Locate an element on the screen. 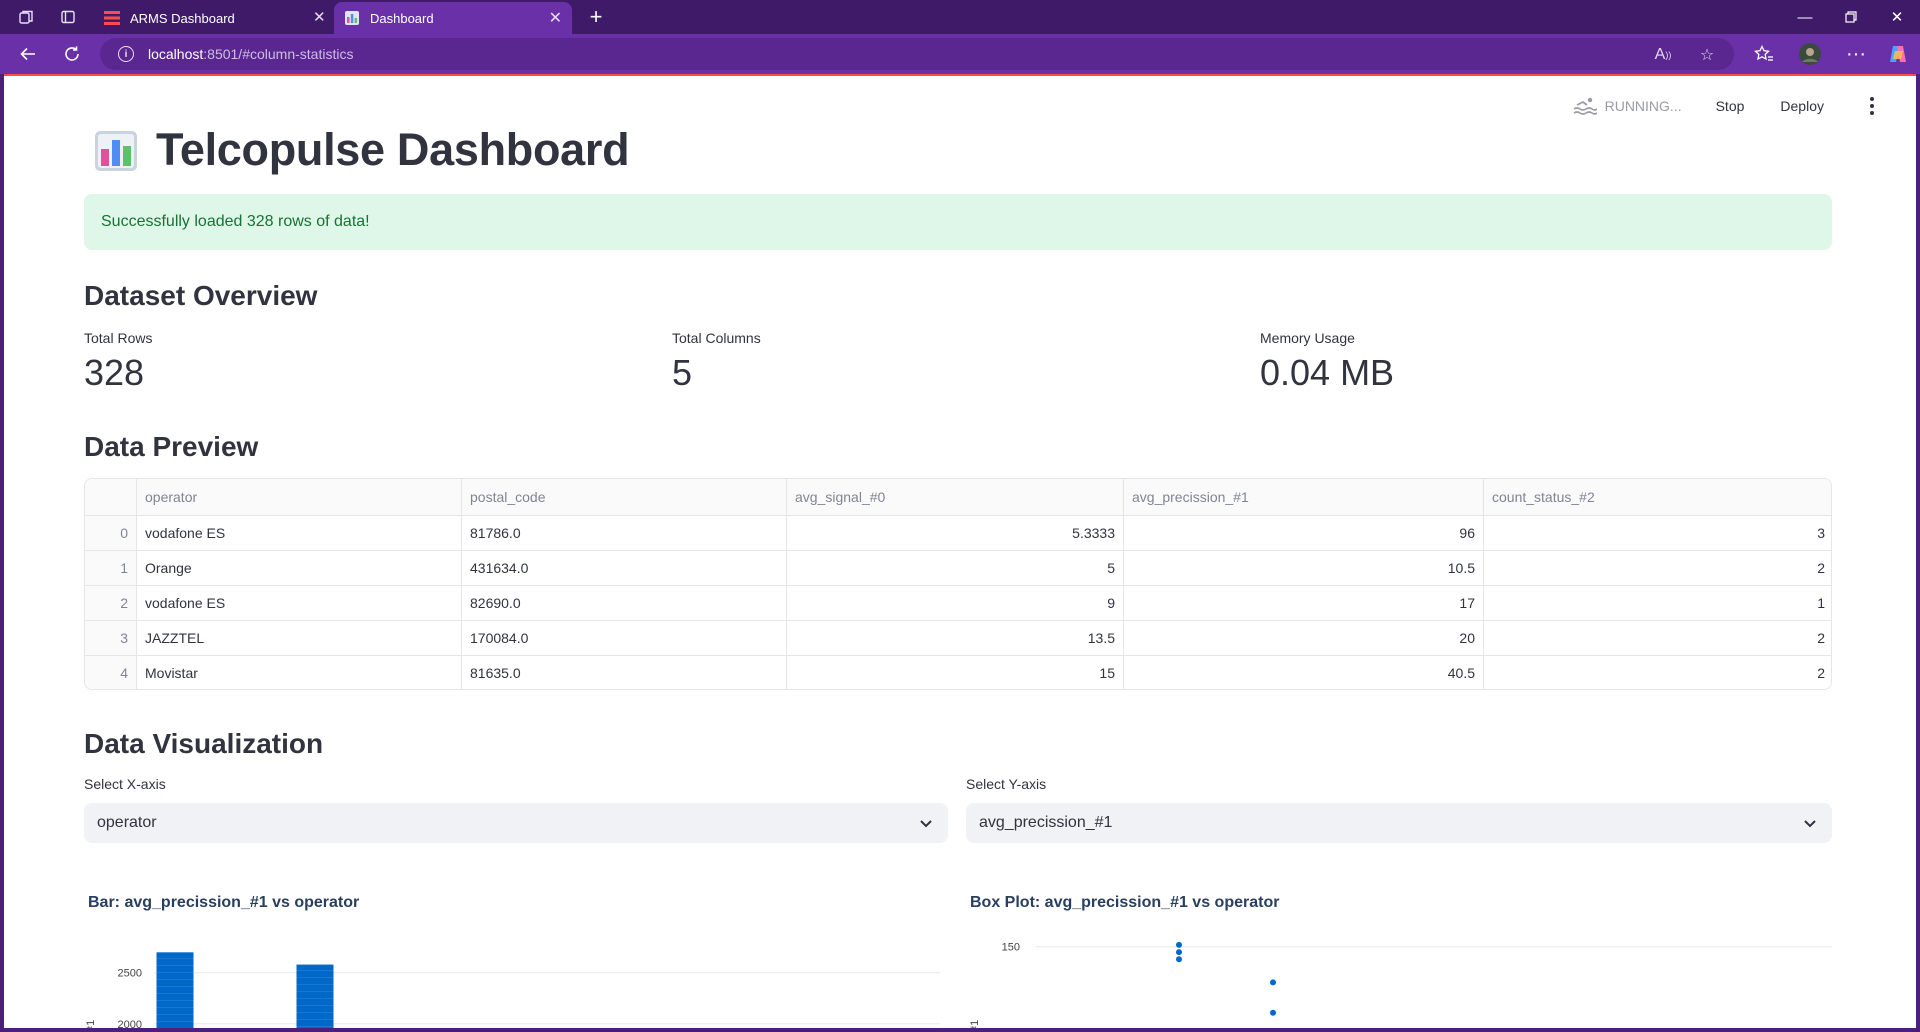 The height and width of the screenshot is (1032, 1920). x-axis-select: operator is located at coordinates (516, 823).